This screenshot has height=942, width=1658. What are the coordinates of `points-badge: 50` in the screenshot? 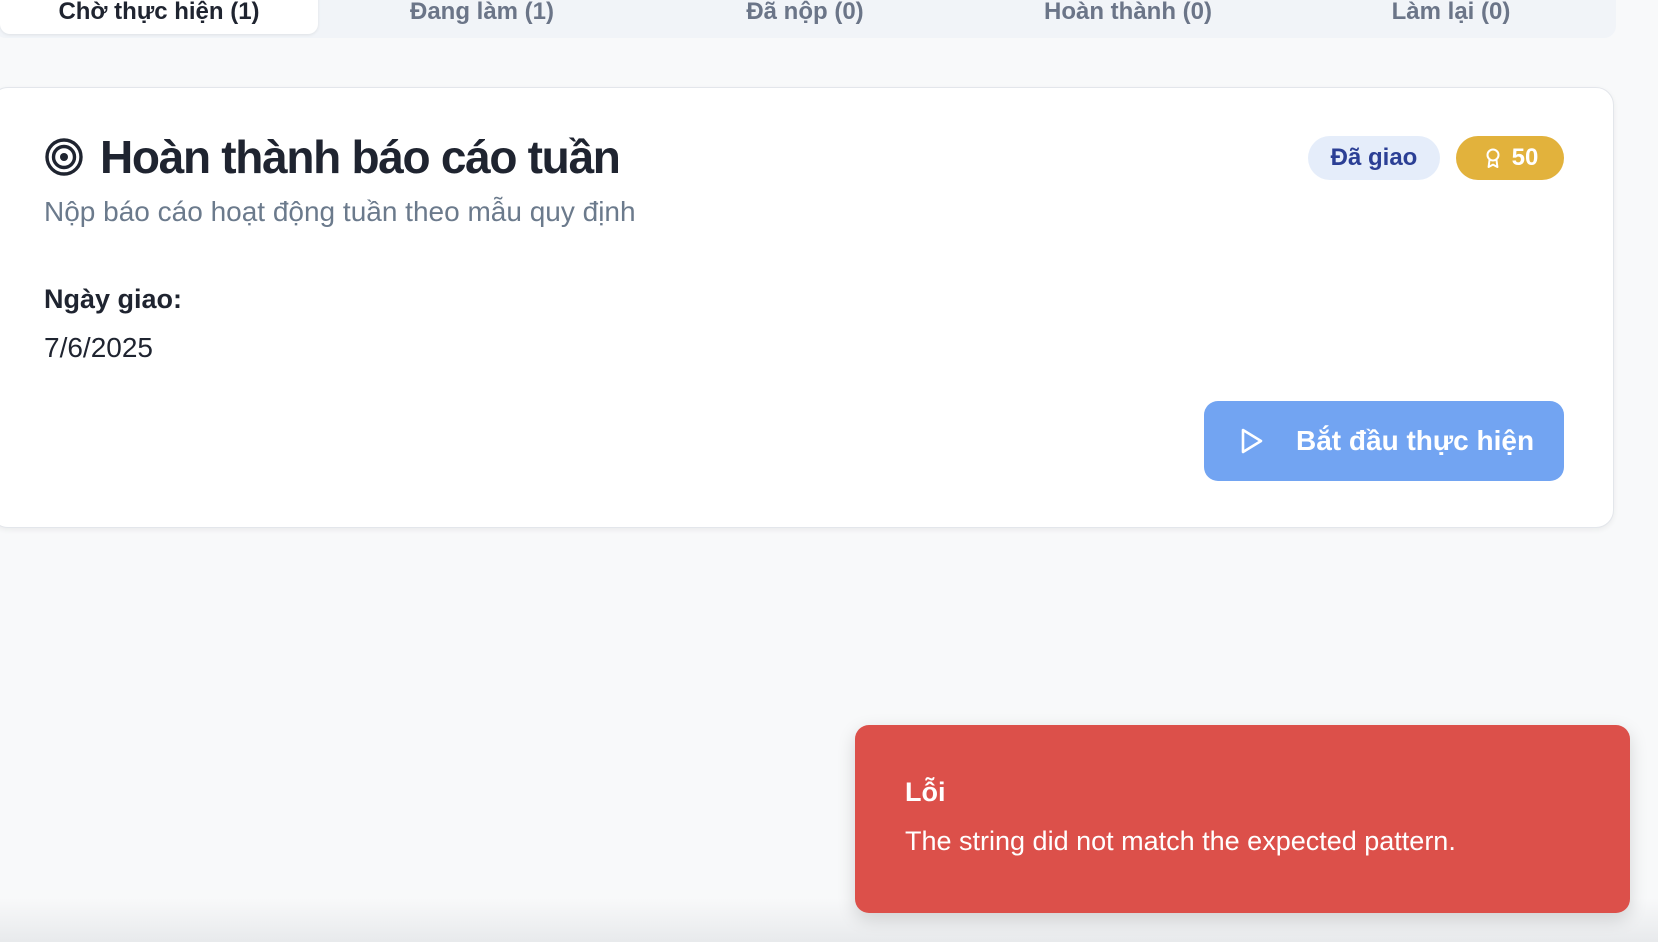 It's located at (1510, 158).